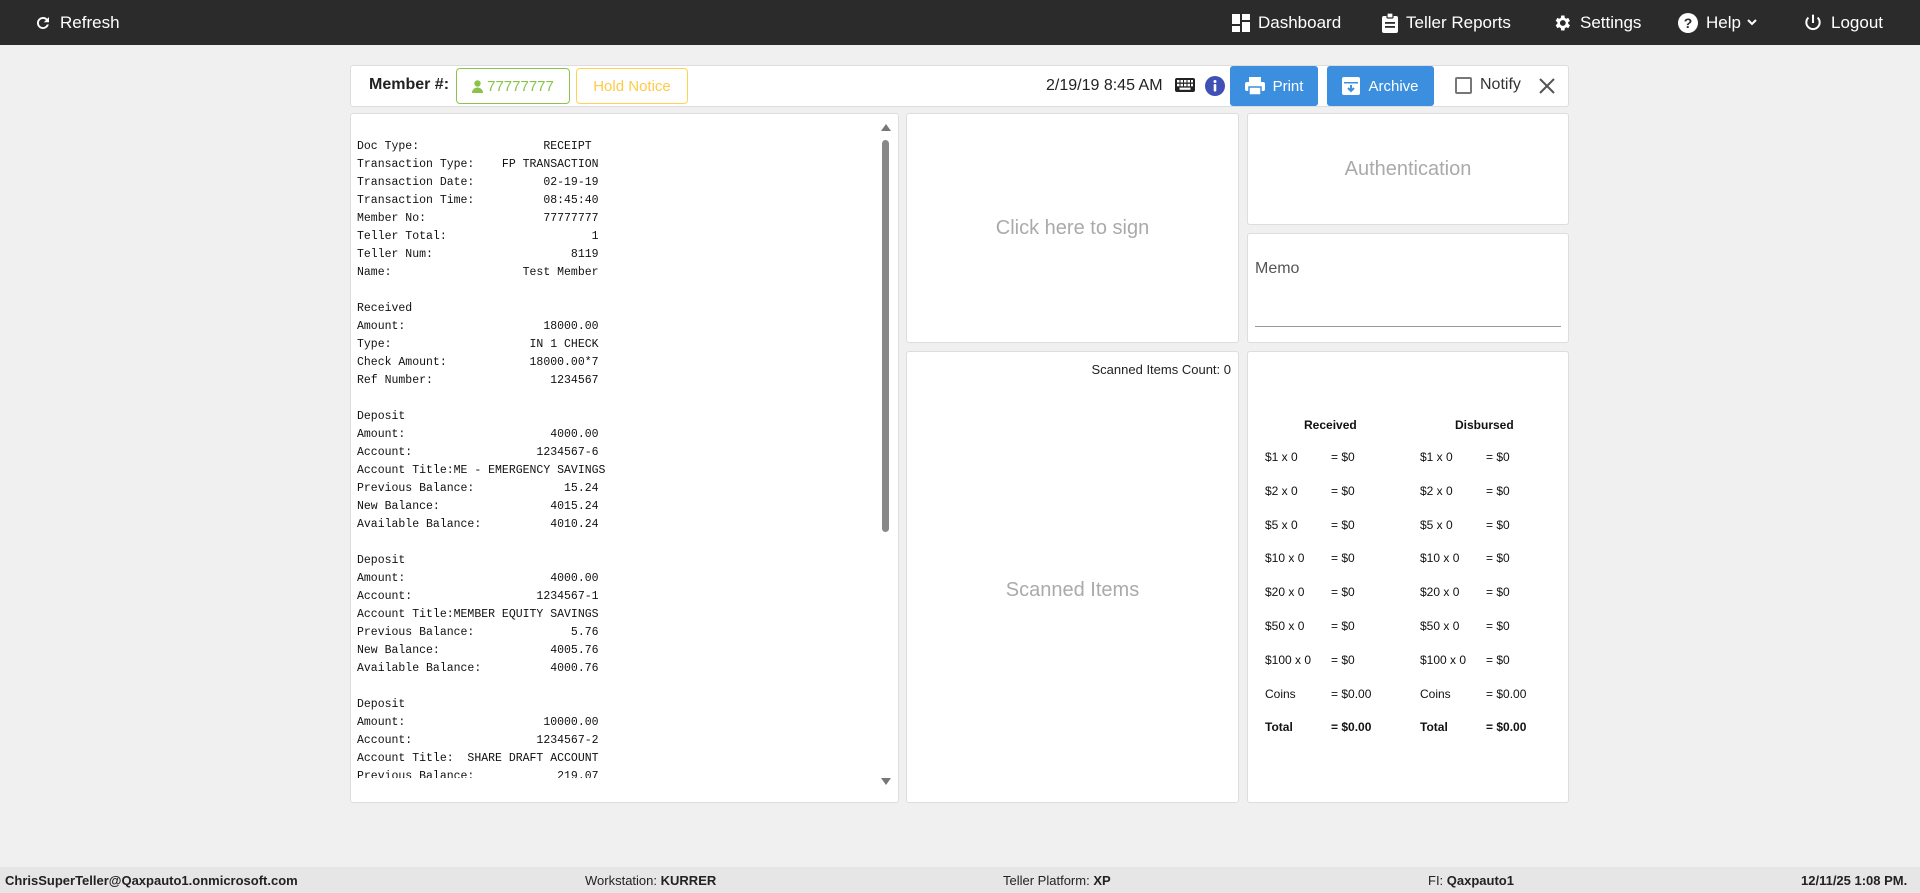  I want to click on print-button: Print, so click(1274, 86).